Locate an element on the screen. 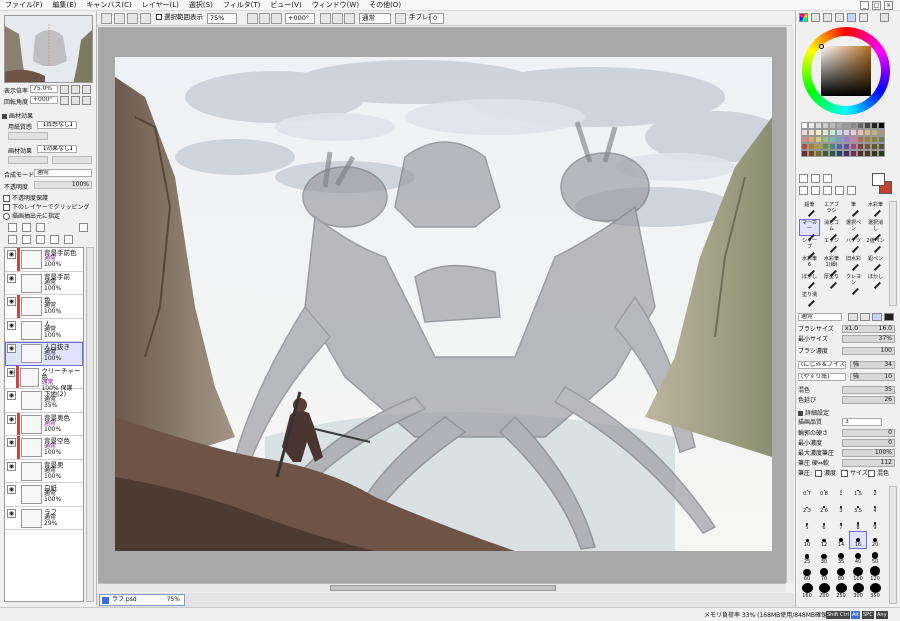 The height and width of the screenshot is (621, 900). swatch-mode-icon is located at coordinates (851, 17).